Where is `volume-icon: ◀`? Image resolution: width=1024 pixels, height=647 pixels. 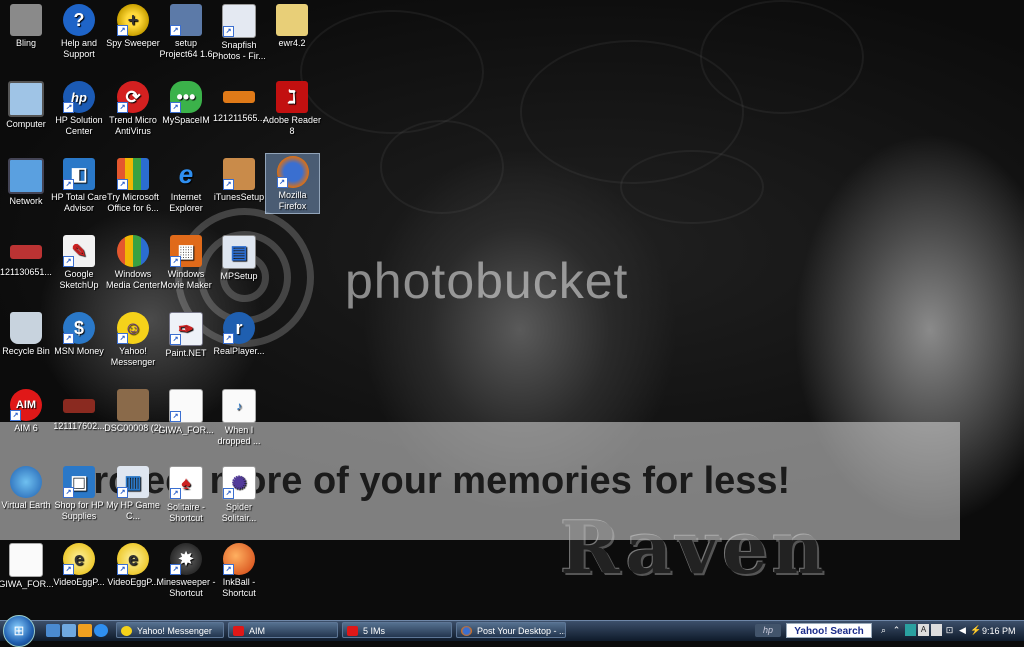 volume-icon: ◀ is located at coordinates (962, 630).